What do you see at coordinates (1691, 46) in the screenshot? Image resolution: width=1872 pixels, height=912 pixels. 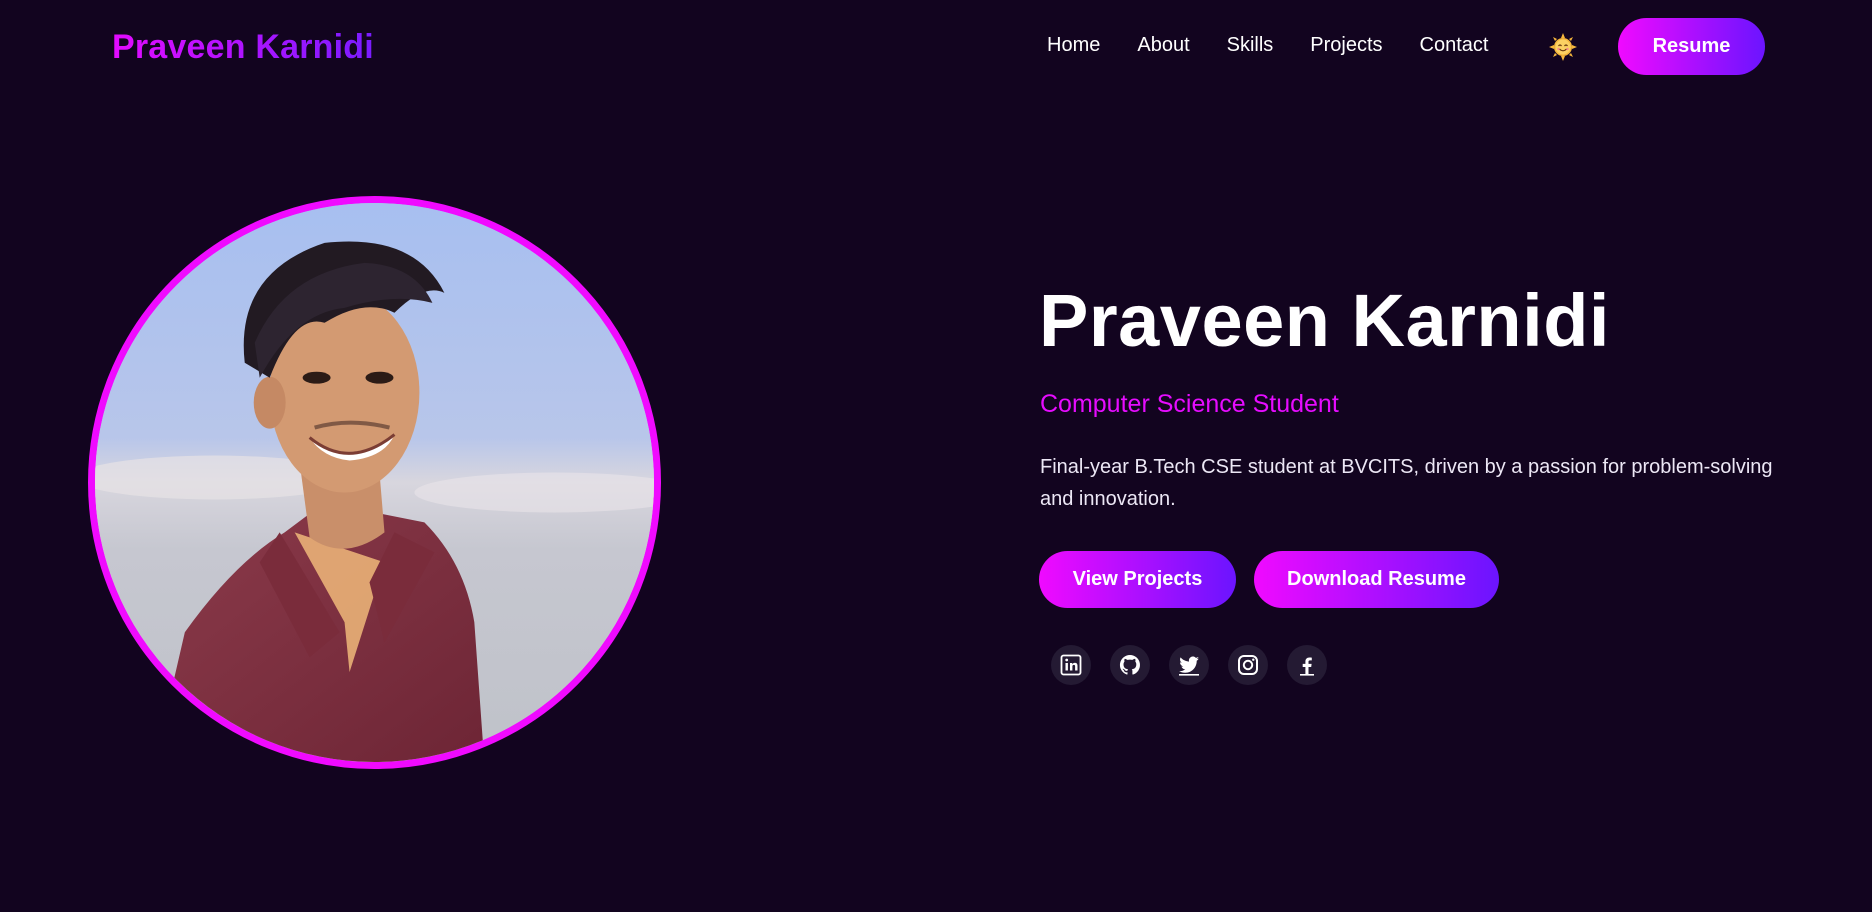 I see `resume-button: Resume` at bounding box center [1691, 46].